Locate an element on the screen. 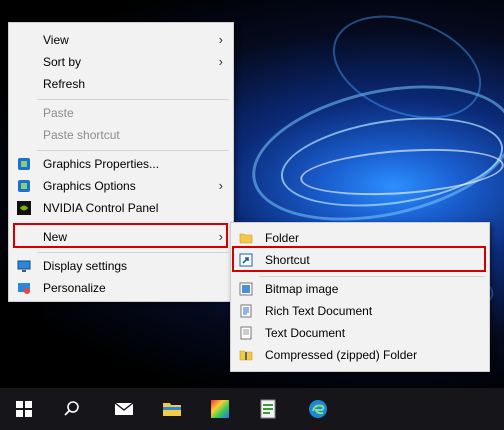  submenu-item-compressed-folder: Compressed (zipped) Folder is located at coordinates (360, 355).